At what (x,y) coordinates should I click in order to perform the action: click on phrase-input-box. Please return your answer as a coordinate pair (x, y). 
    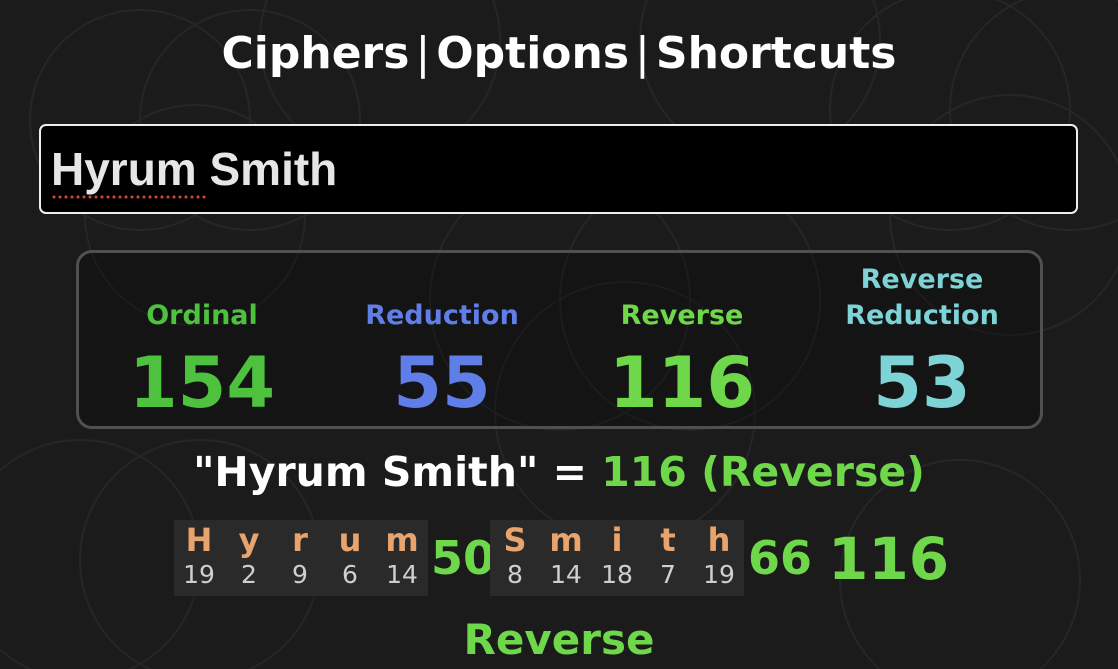
    Looking at the image, I should click on (558, 169).